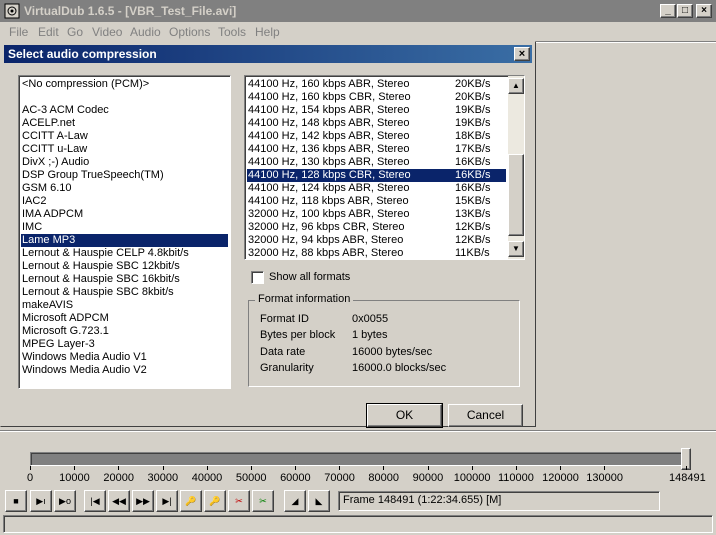 This screenshot has height=535, width=716. I want to click on codec-list-item: GSM 6.10, so click(124, 188).